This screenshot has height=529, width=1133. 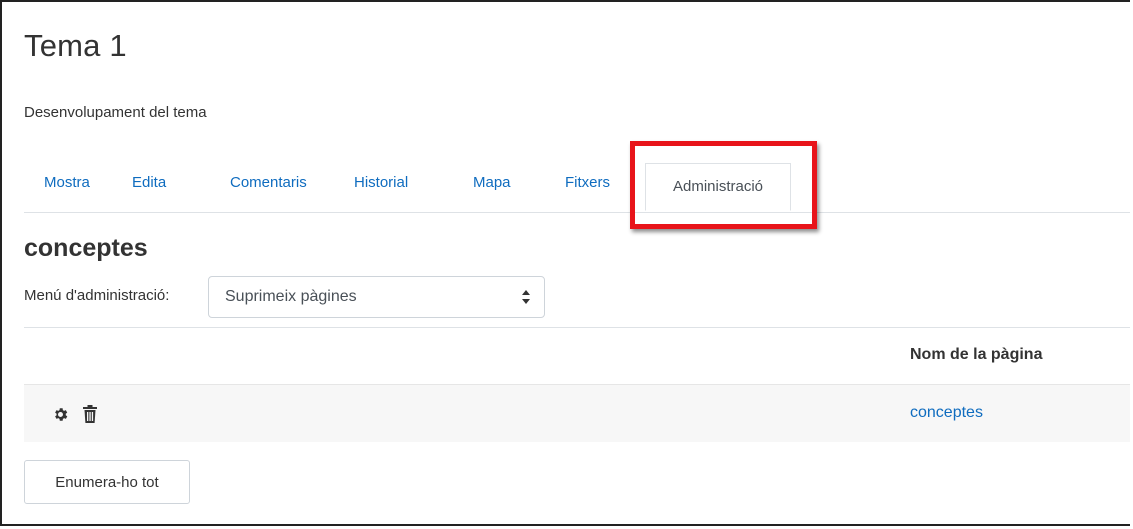 I want to click on admin-menu-label: Menú d'administració:, so click(x=97, y=295).